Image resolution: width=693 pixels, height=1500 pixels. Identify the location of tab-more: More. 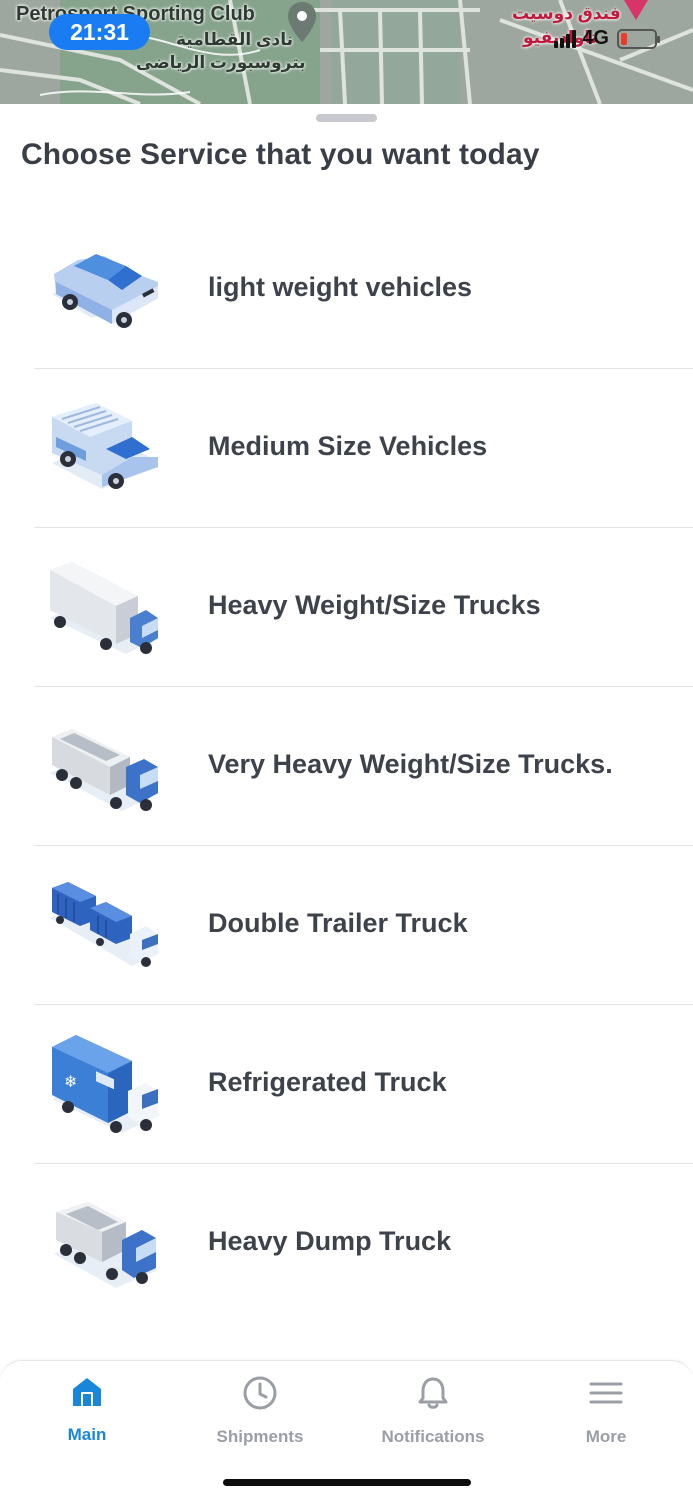
(606, 1410).